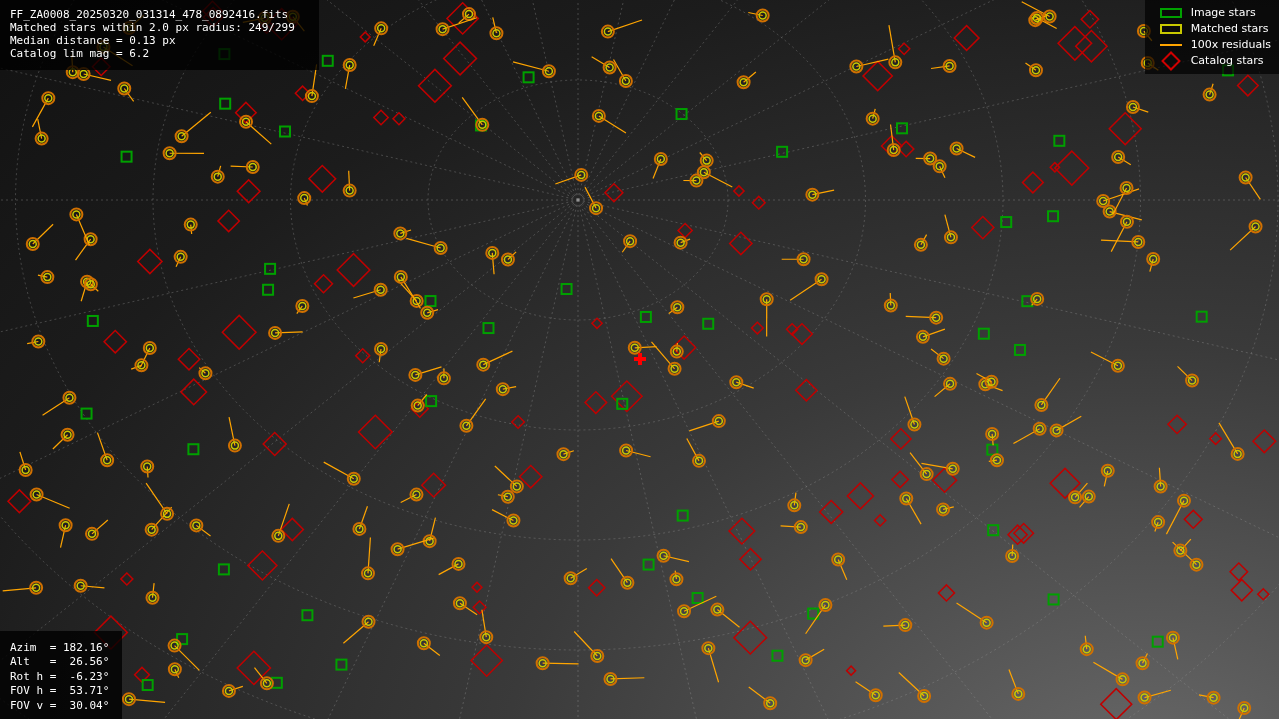  Describe the element at coordinates (153, 27) in the screenshot. I see `info-text: Matched stars within 2.0 px radius: 249/299` at that location.